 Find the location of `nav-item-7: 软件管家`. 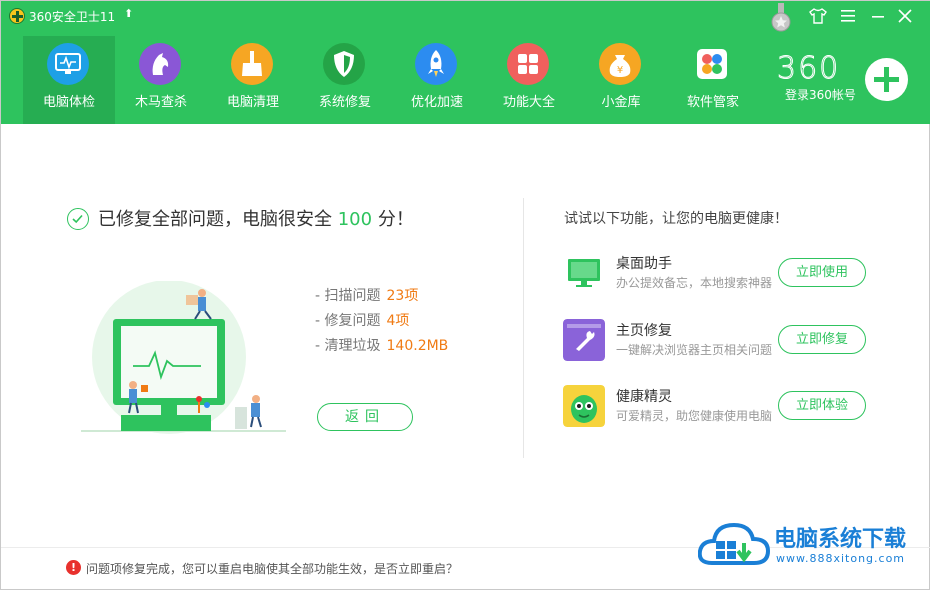

nav-item-7: 软件管家 is located at coordinates (713, 80).